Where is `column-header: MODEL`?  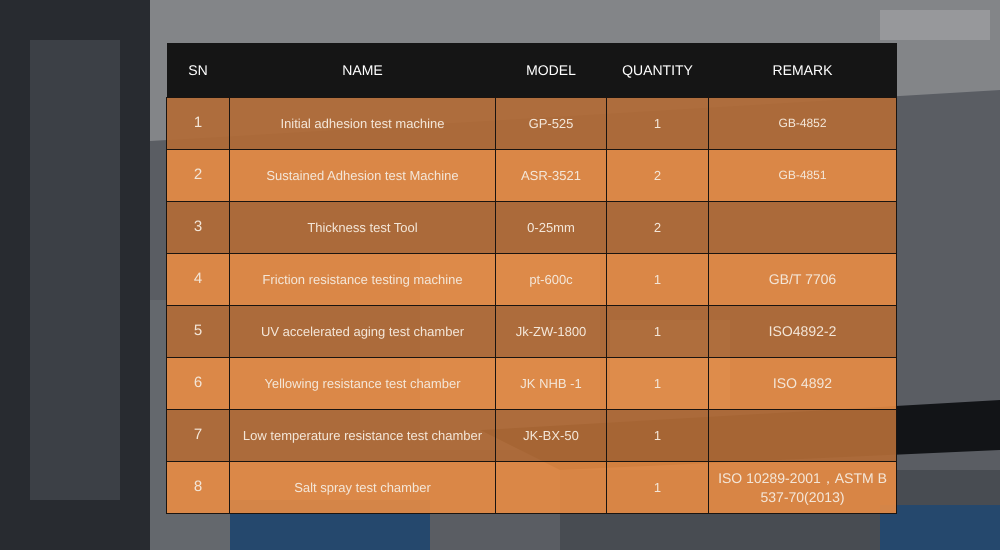
column-header: MODEL is located at coordinates (551, 70).